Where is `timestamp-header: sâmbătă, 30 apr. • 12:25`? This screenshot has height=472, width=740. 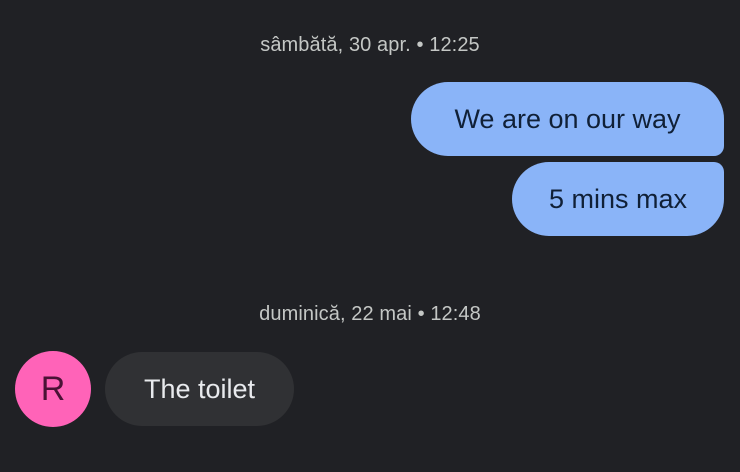 timestamp-header: sâmbătă, 30 apr. • 12:25 is located at coordinates (370, 45).